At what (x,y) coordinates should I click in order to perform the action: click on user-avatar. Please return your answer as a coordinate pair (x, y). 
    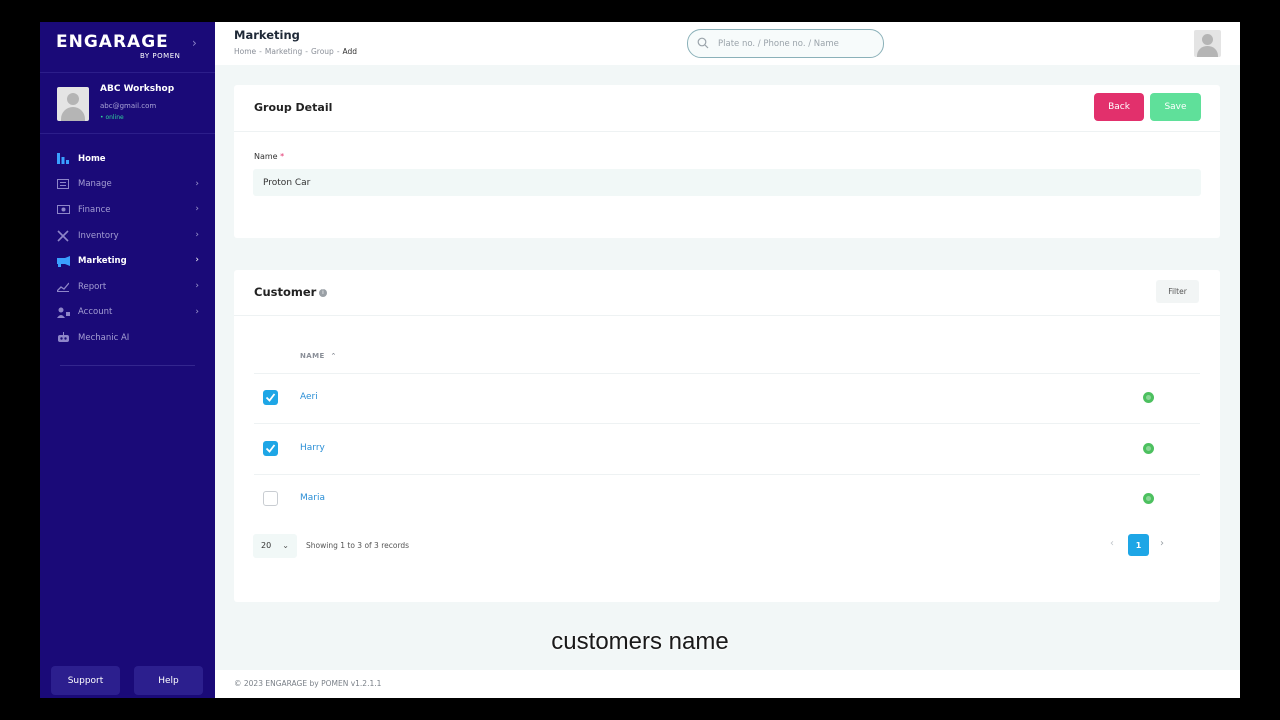
    Looking at the image, I should click on (1207, 43).